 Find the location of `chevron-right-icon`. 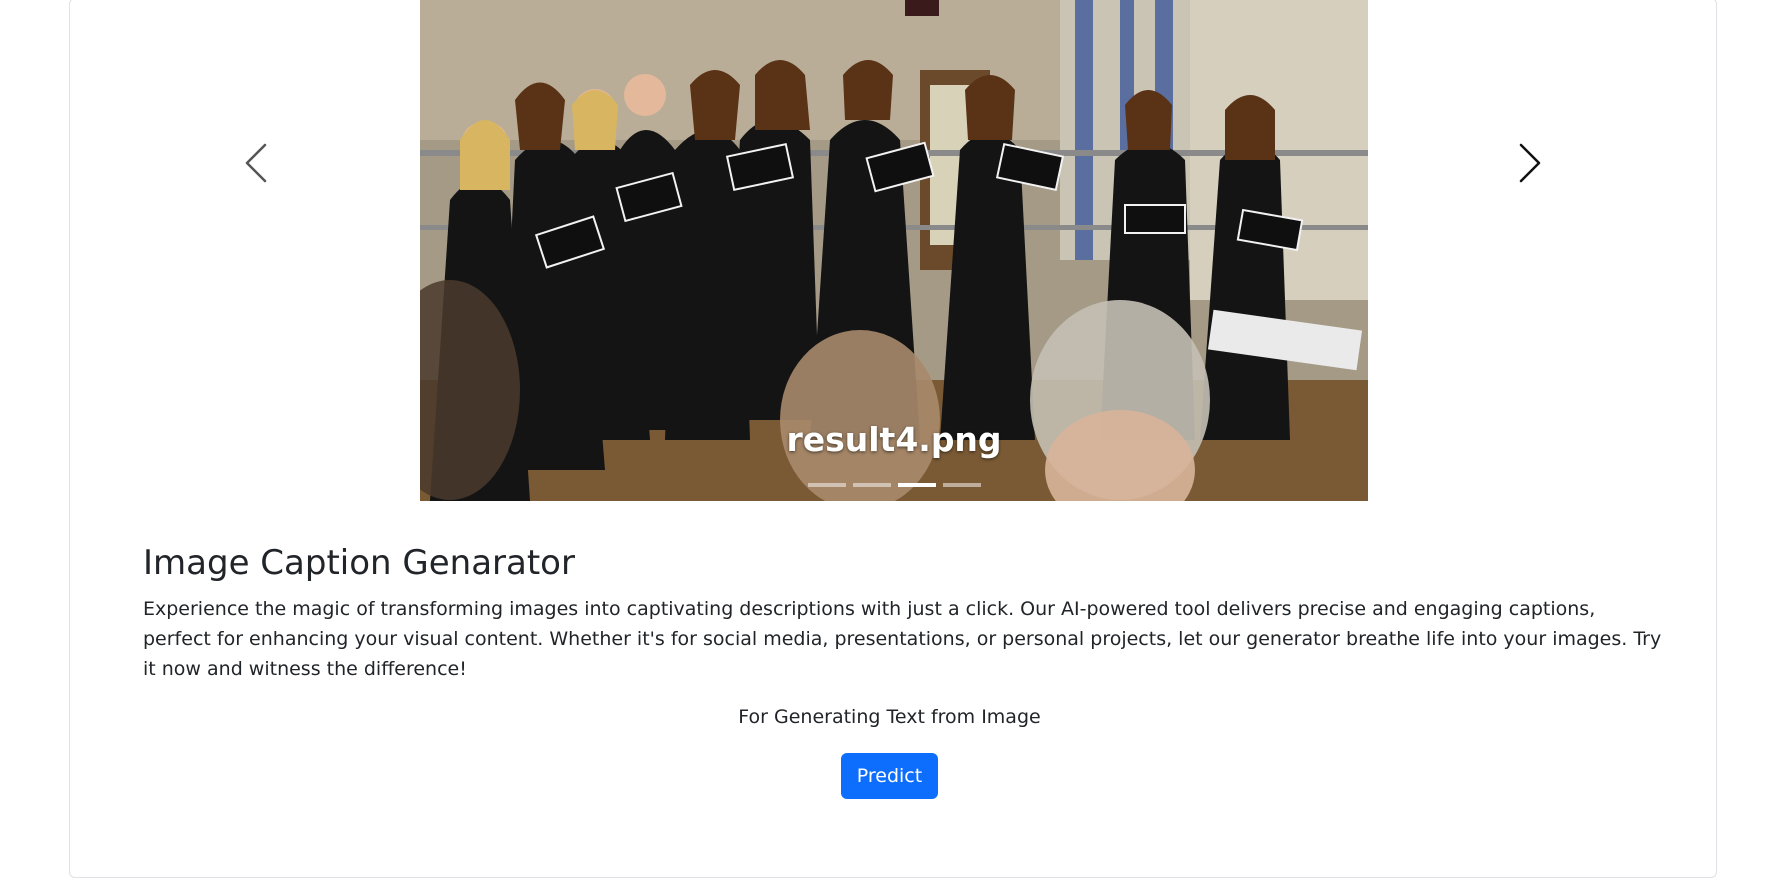

chevron-right-icon is located at coordinates (1530, 163).